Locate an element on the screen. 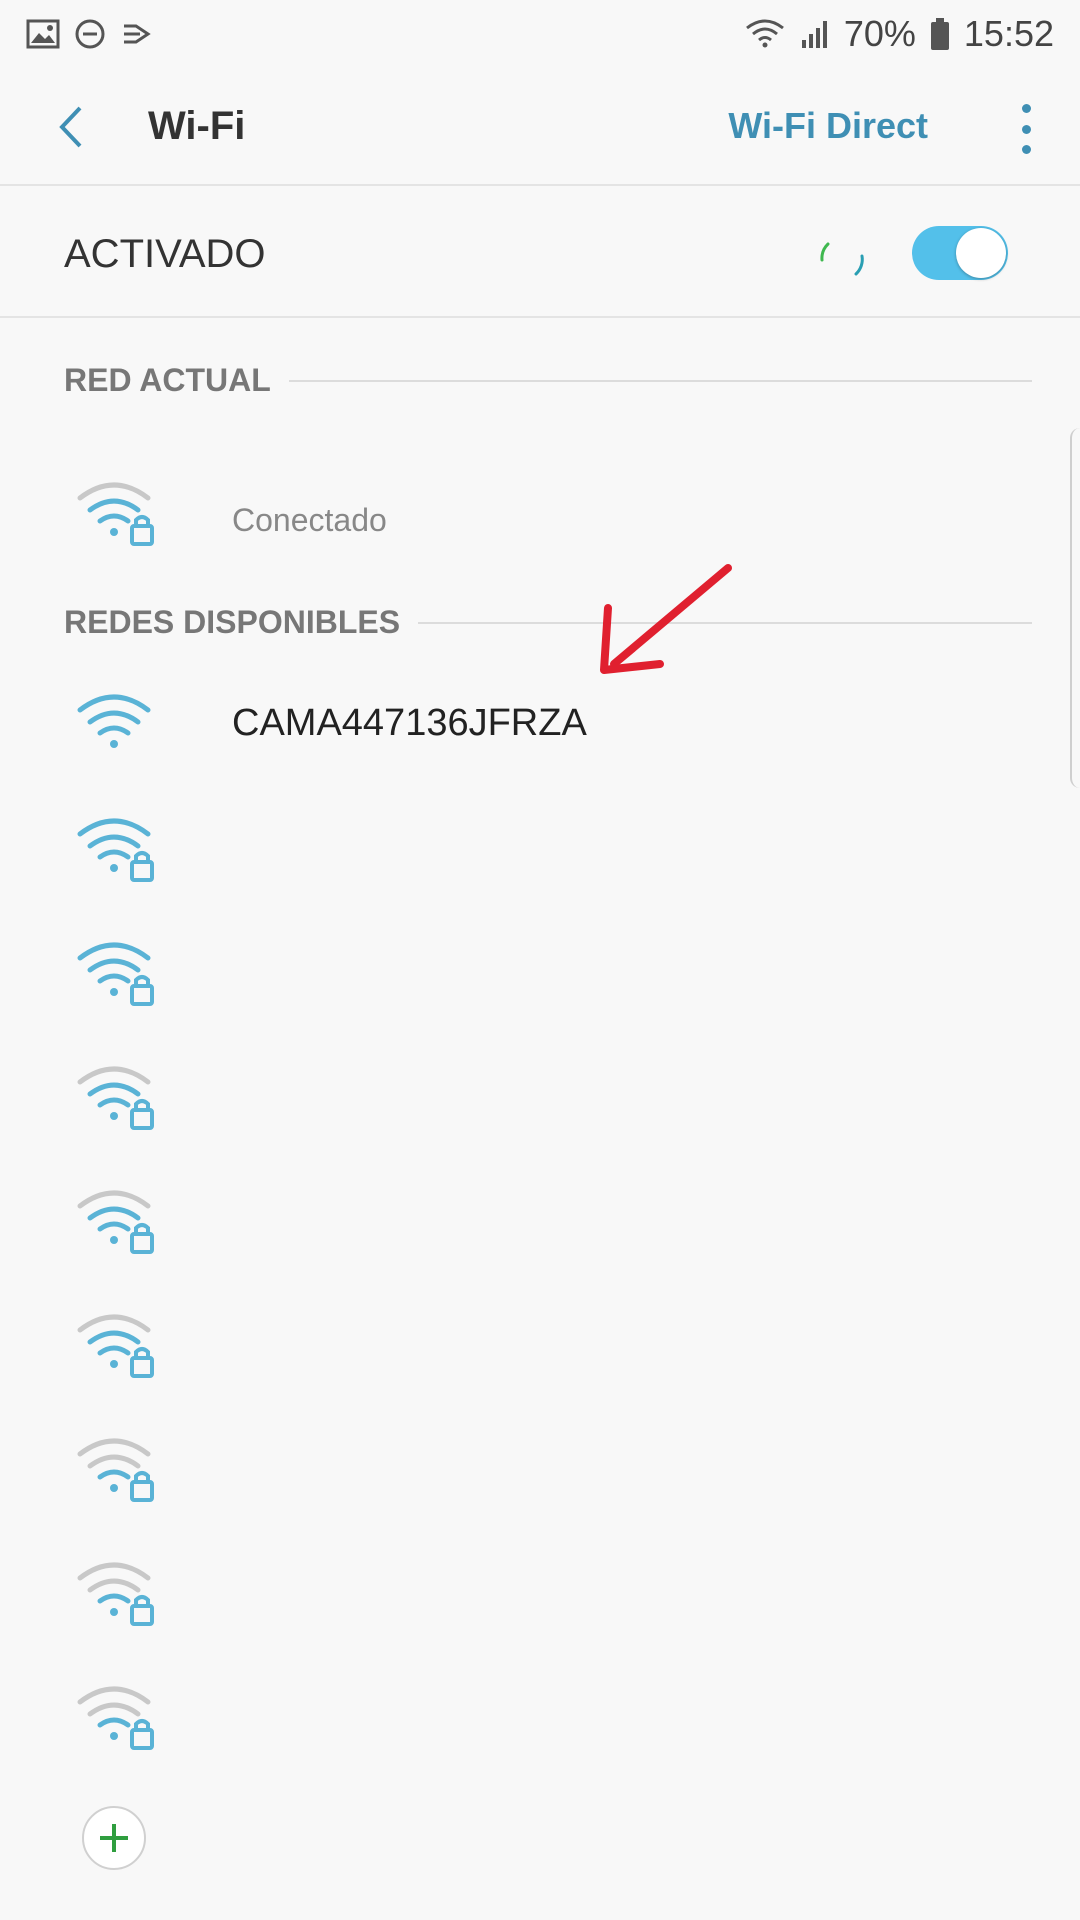 Image resolution: width=1080 pixels, height=1920 pixels. network-row: CAMA447136JFRZA is located at coordinates (540, 724).